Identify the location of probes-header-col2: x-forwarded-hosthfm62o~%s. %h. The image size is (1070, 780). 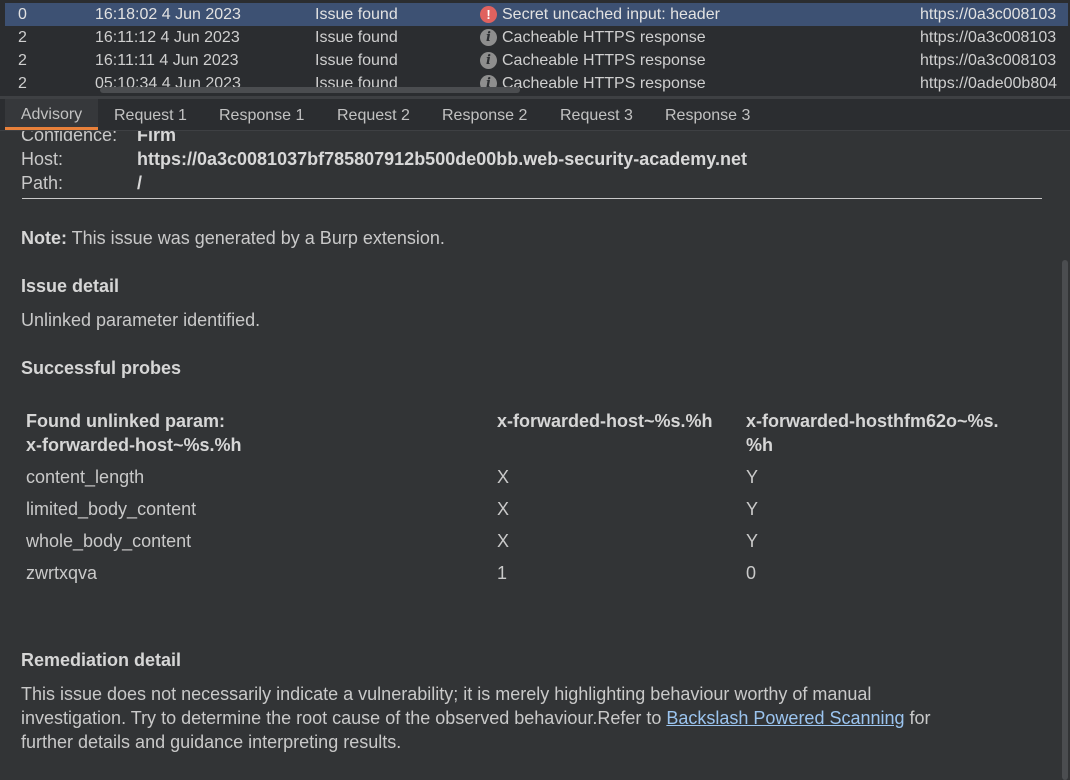
(872, 433).